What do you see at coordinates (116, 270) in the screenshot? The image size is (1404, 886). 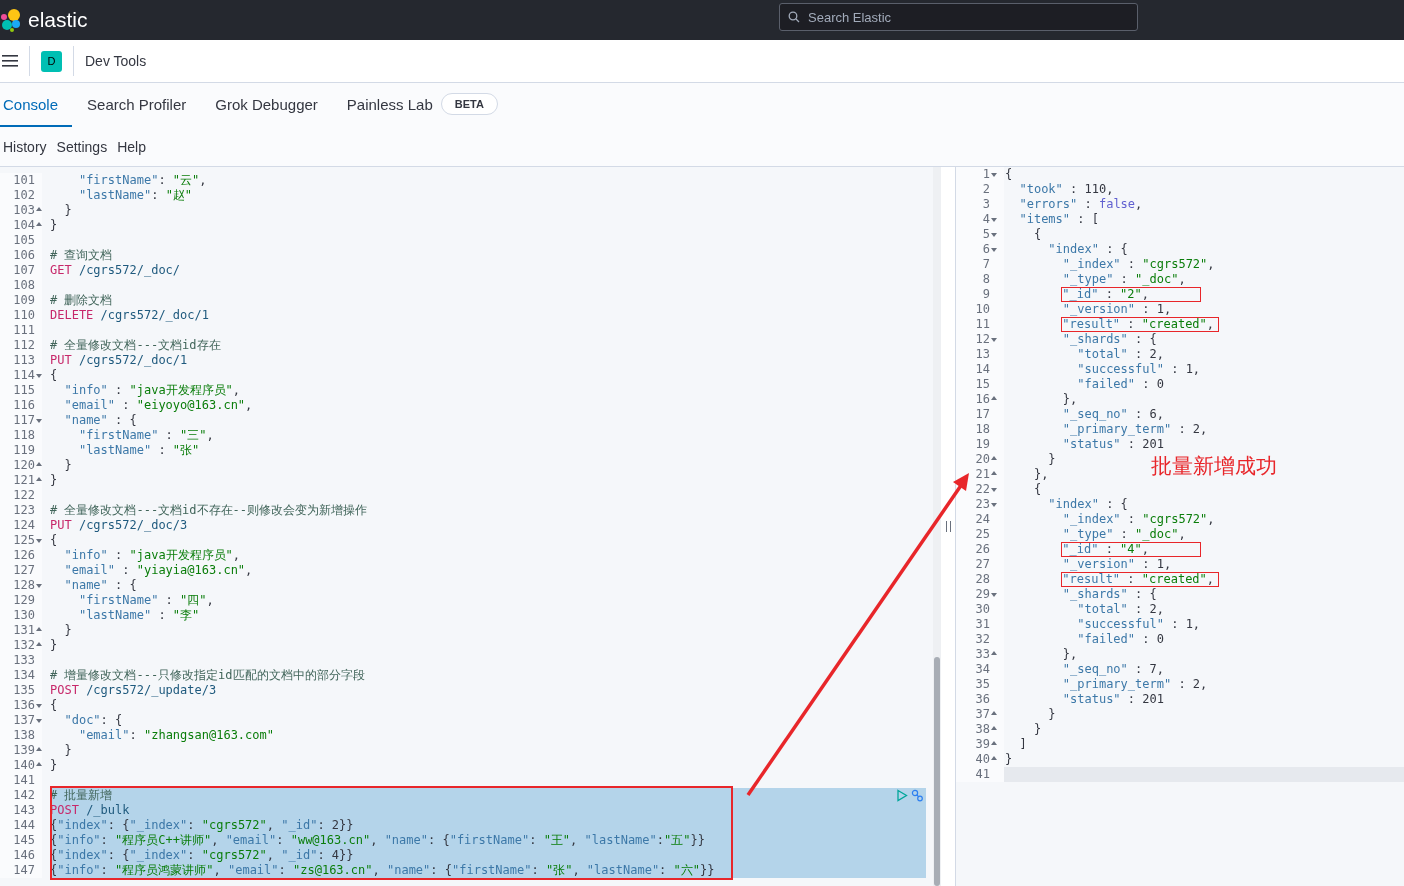 I see `code-line: GET /cgrs572/_doc/` at bounding box center [116, 270].